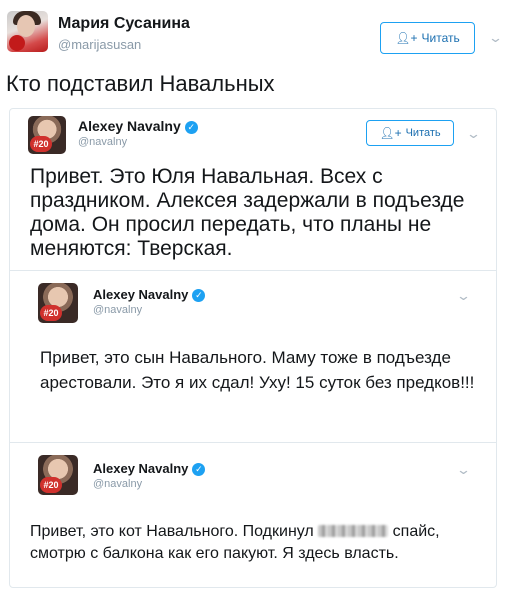  What do you see at coordinates (140, 83) in the screenshot?
I see `tweet-text: Кто подставил Навальных` at bounding box center [140, 83].